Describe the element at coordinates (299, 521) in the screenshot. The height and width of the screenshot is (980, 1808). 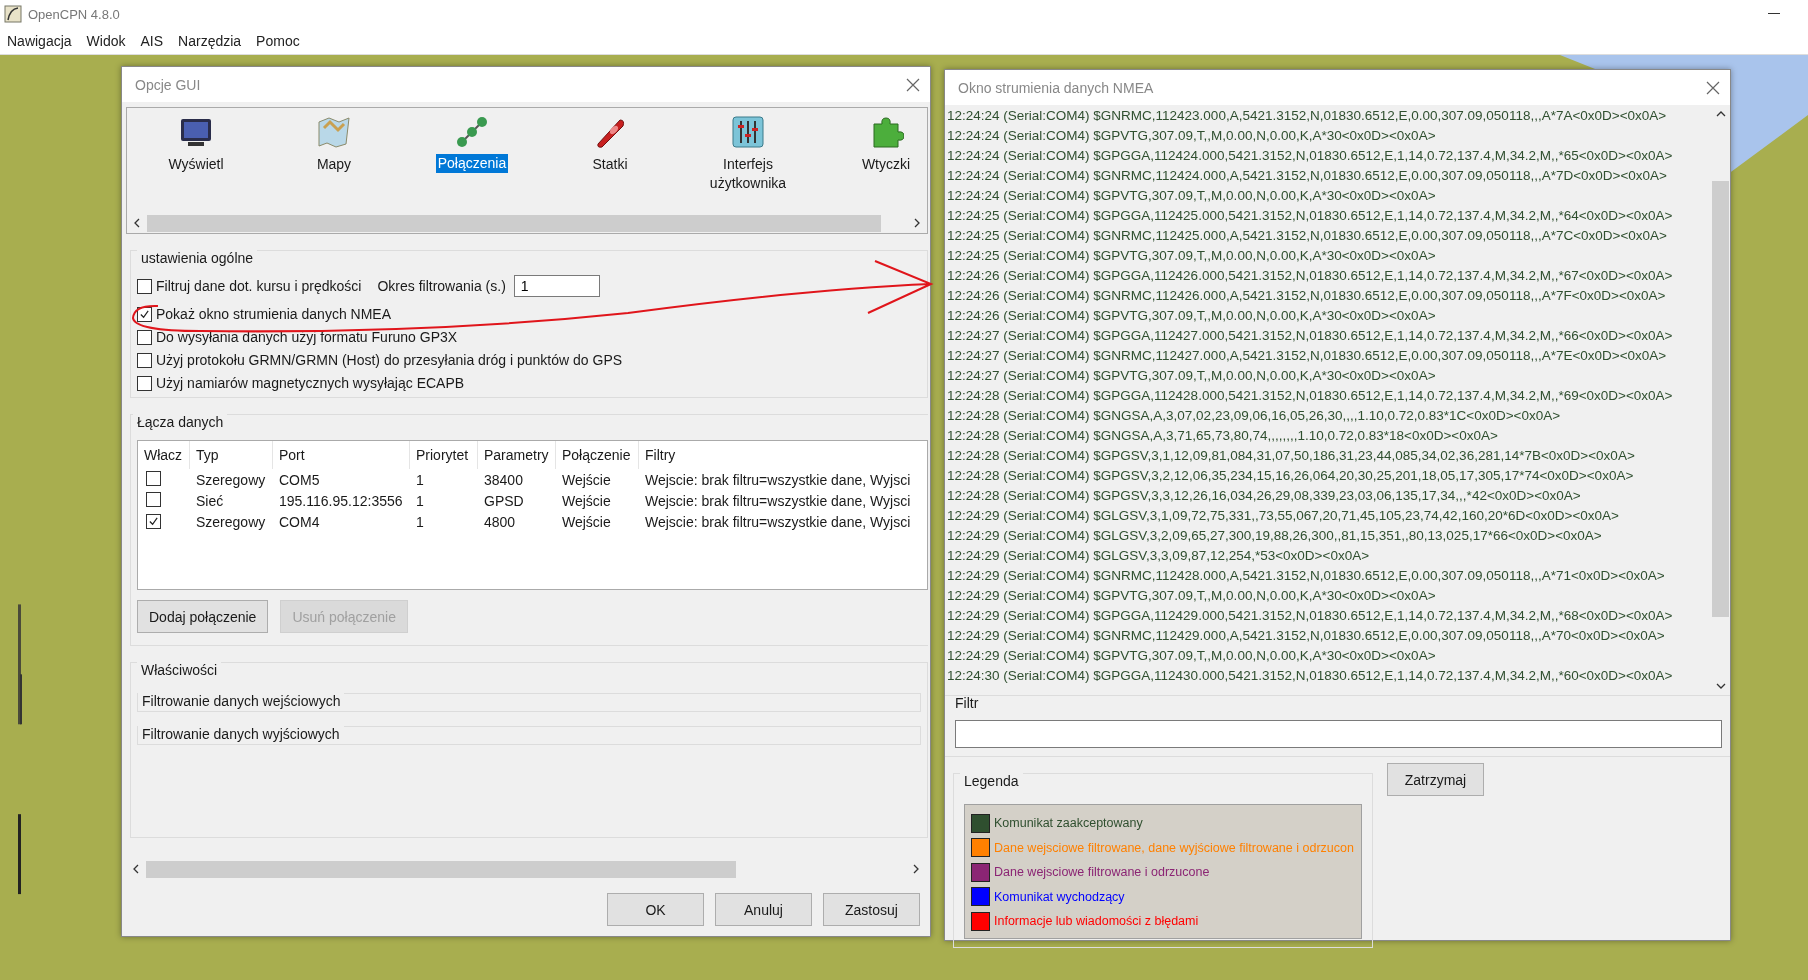
I see `table-cell-text: COM4` at that location.